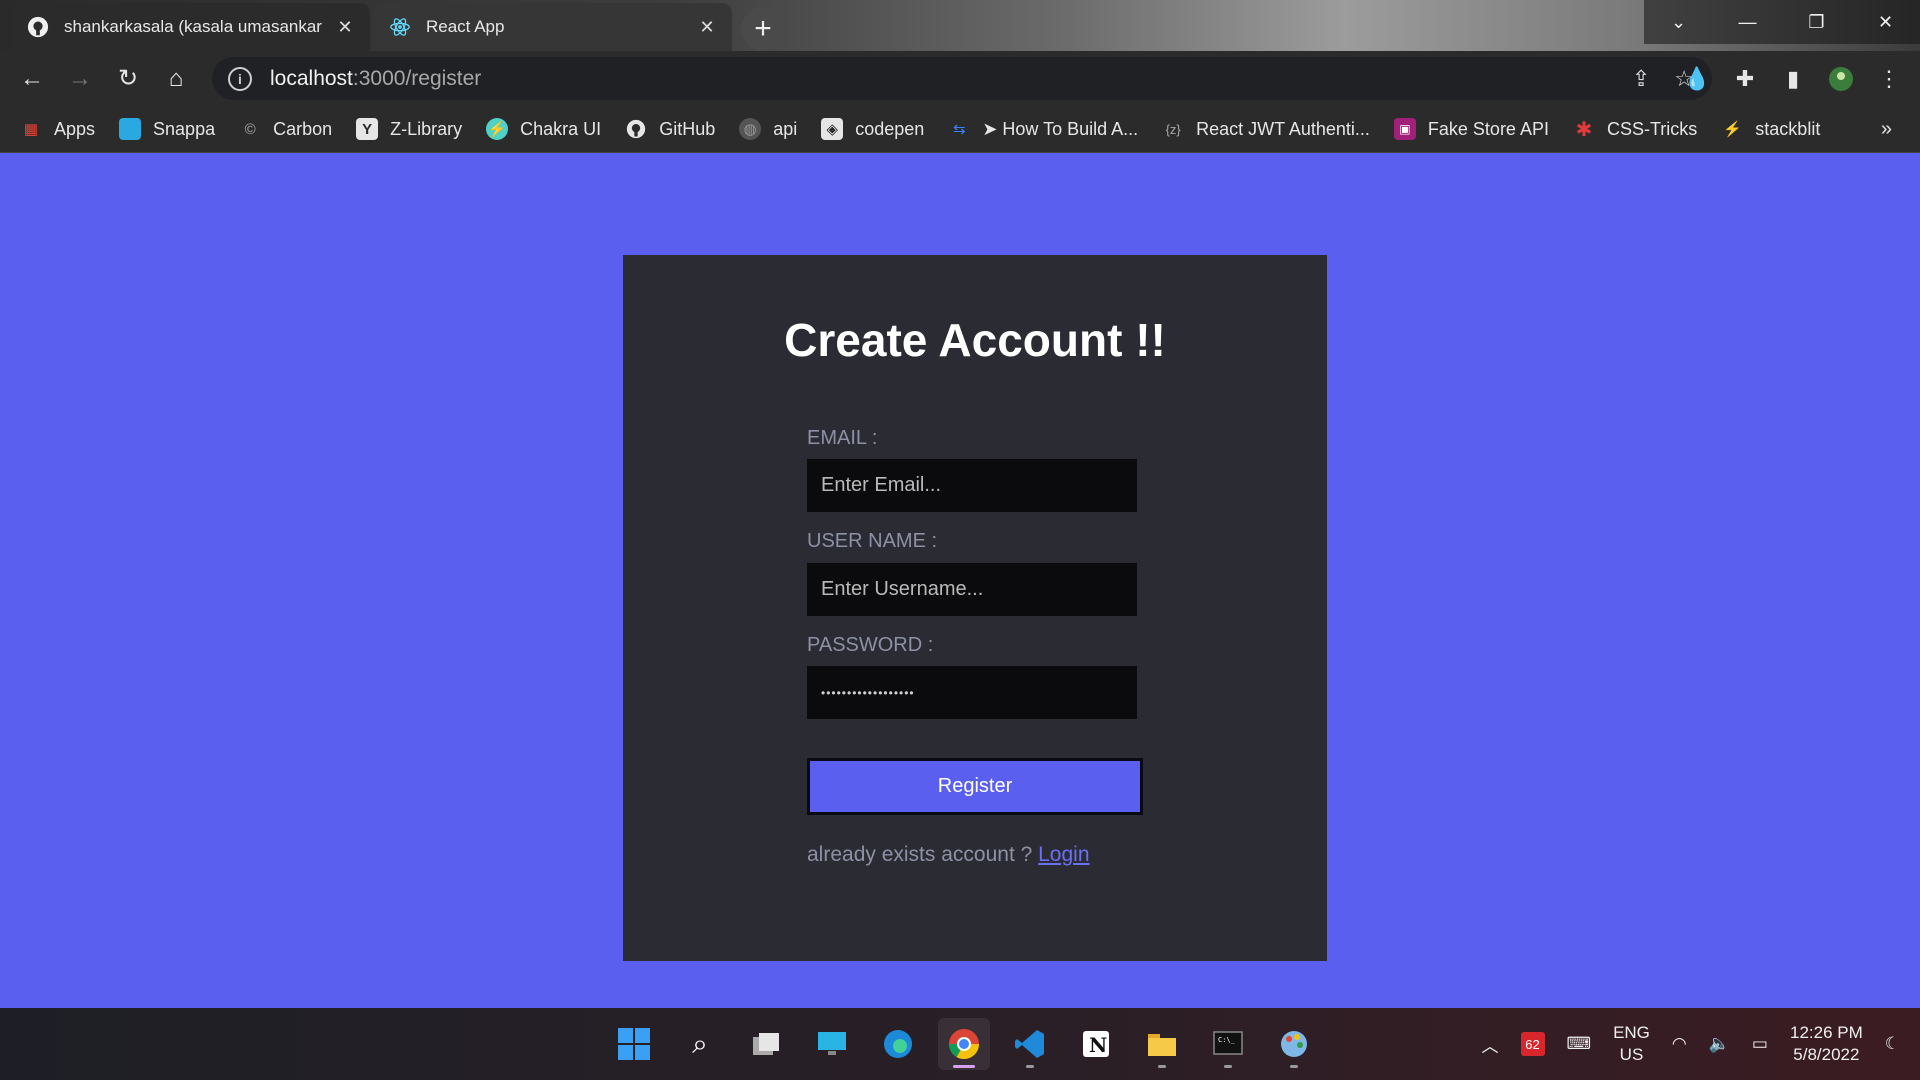 This screenshot has width=1920, height=1080. Describe the element at coordinates (80, 79) in the screenshot. I see `forward-icon: →` at that location.